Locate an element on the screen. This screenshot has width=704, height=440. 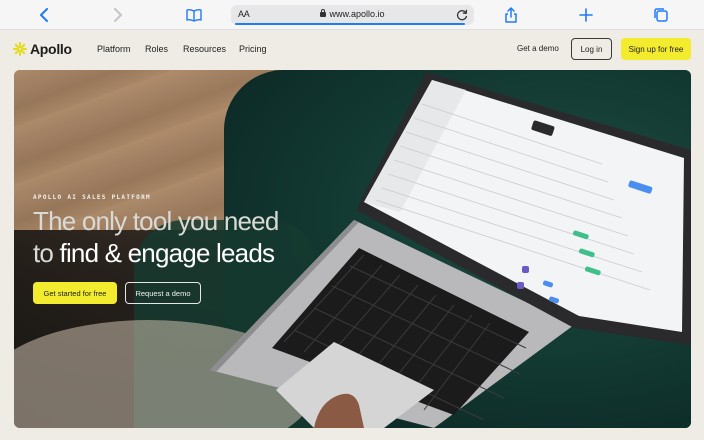
get-demo-link: Get a demo is located at coordinates (538, 48).